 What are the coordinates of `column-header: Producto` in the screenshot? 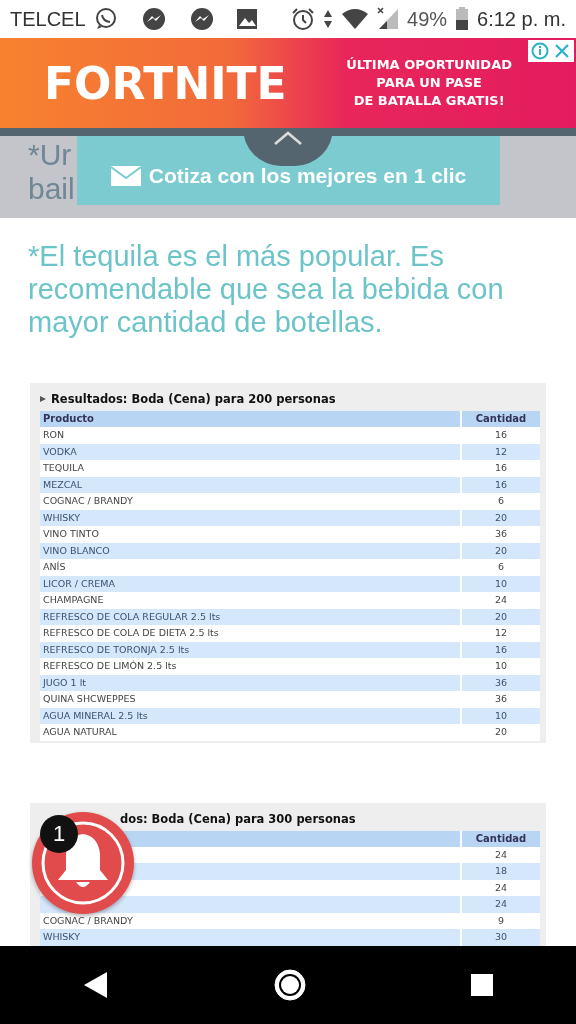 It's located at (250, 419).